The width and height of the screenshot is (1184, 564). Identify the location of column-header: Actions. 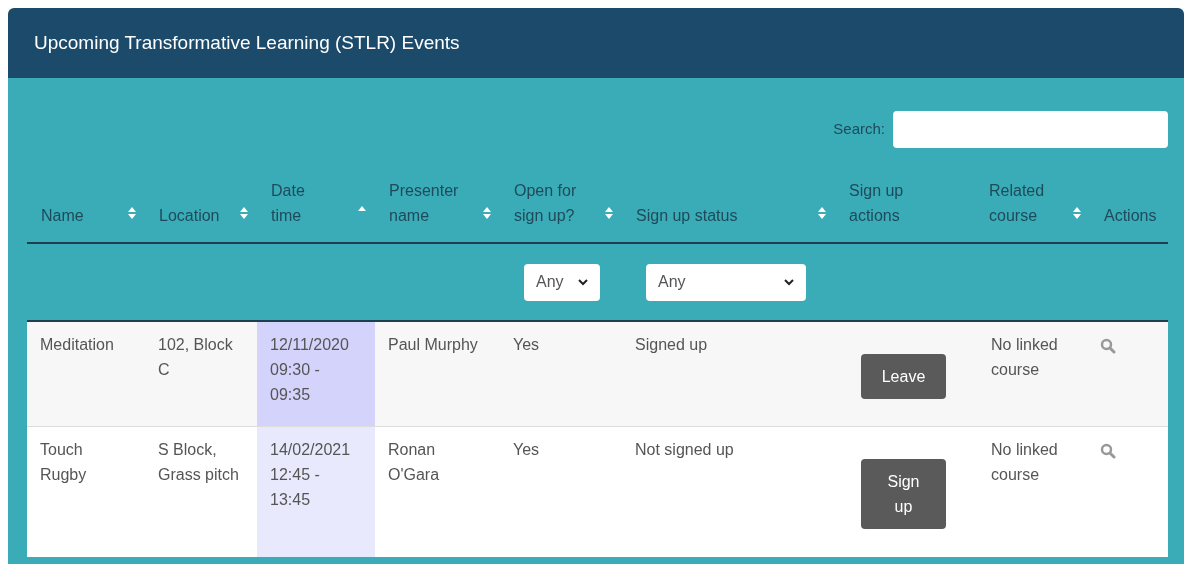
(1130, 216).